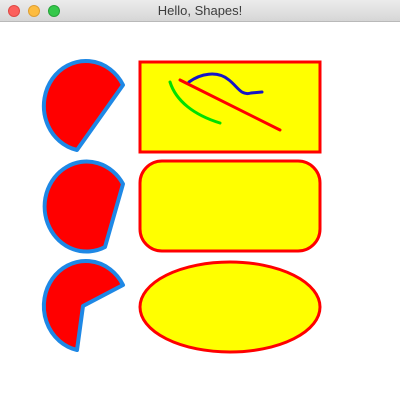 The image size is (400, 400). I want to click on window-title: Hello, Shapes!, so click(200, 10).